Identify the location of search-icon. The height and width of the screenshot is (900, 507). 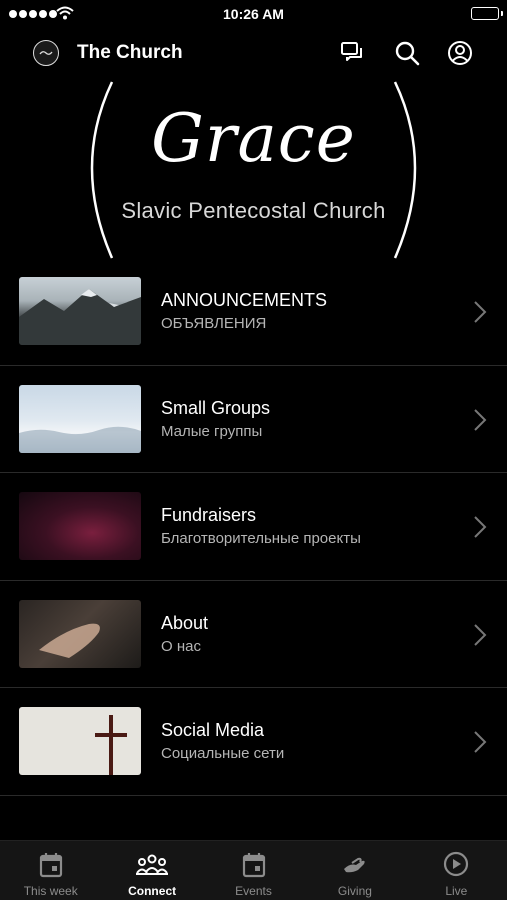
(407, 53).